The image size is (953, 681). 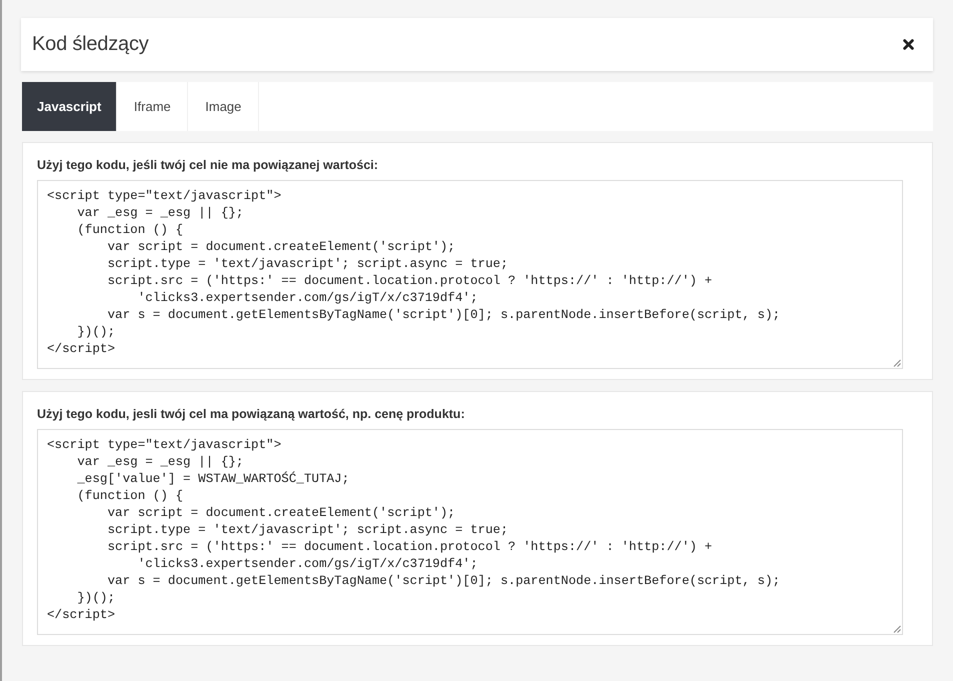 What do you see at coordinates (251, 414) in the screenshot?
I see `section-label: Użyj tego kodu, jesli twój cel ma powiązaną wartość, np. cenę produktu:` at bounding box center [251, 414].